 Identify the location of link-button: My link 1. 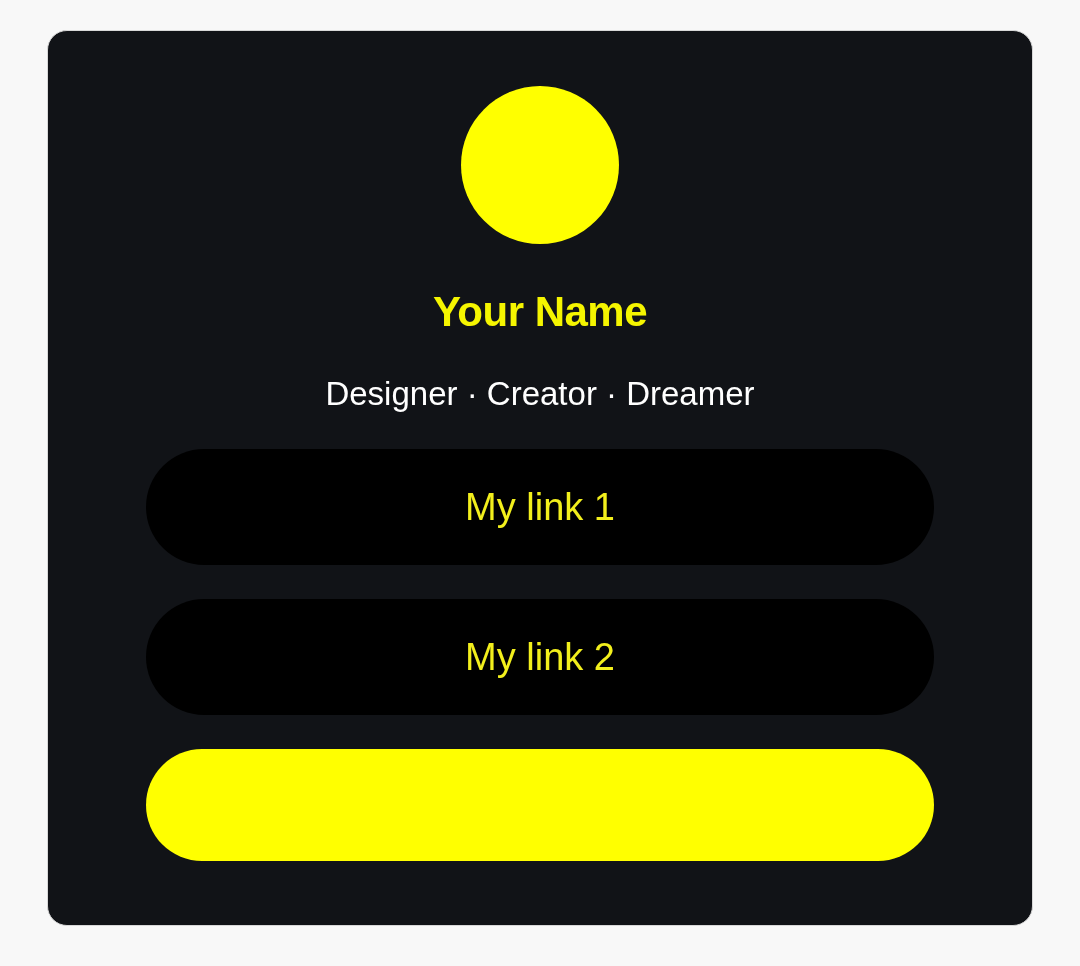
(540, 507).